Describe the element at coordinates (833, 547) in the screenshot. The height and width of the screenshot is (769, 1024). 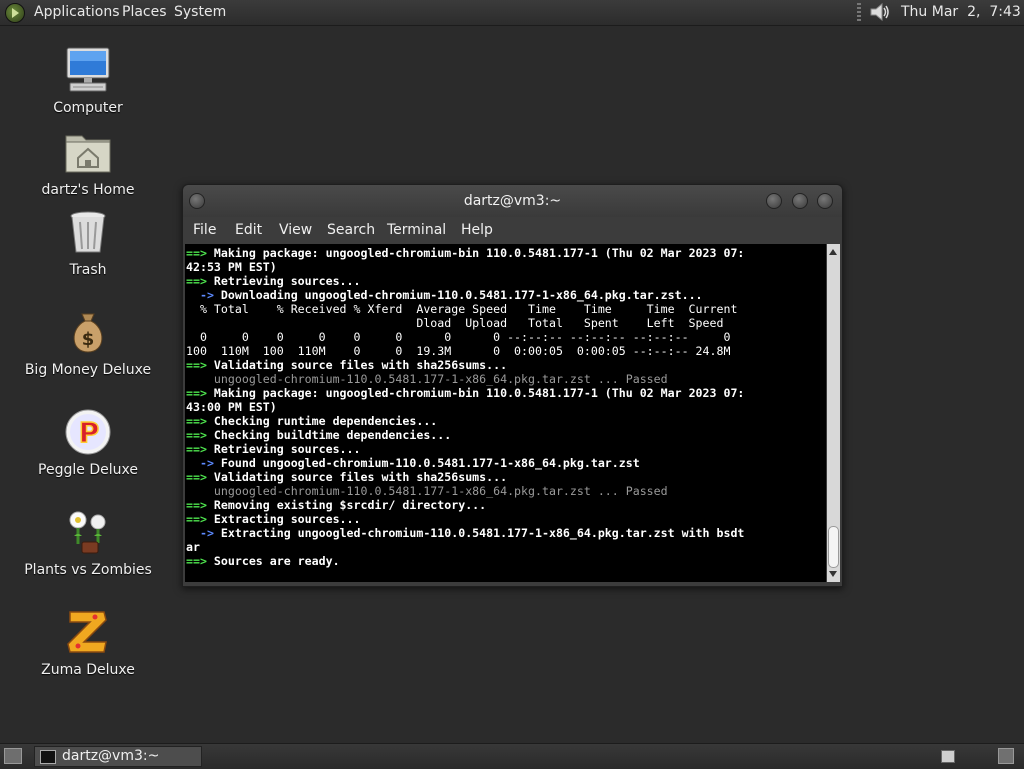
I see `scrollbar-thumb` at that location.